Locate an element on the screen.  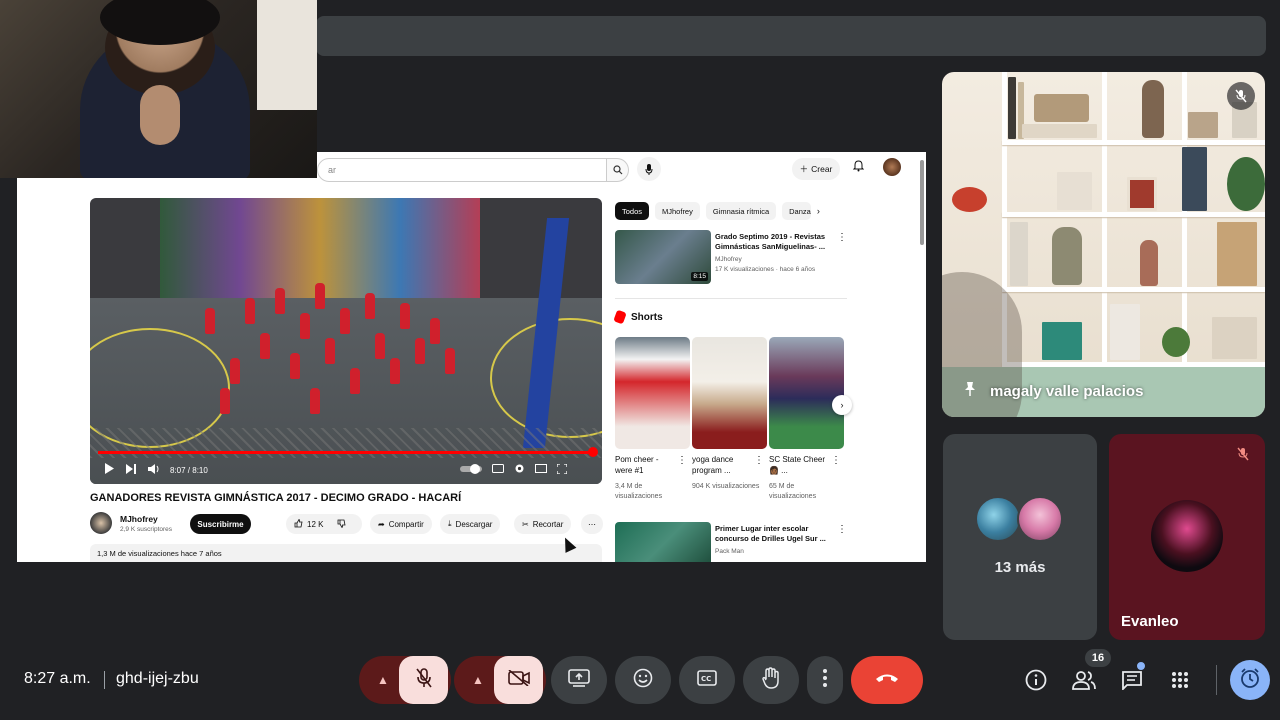
reactions-button is located at coordinates (643, 680).